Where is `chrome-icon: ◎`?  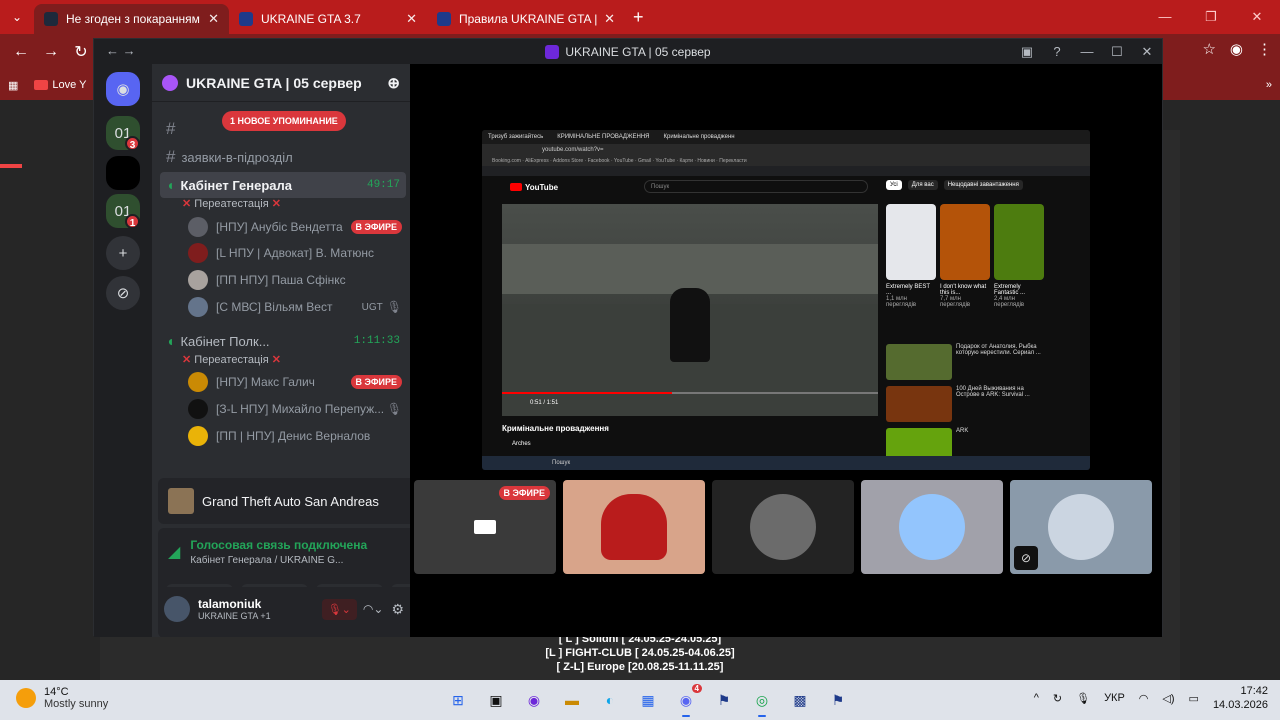 chrome-icon: ◎ is located at coordinates (762, 701).